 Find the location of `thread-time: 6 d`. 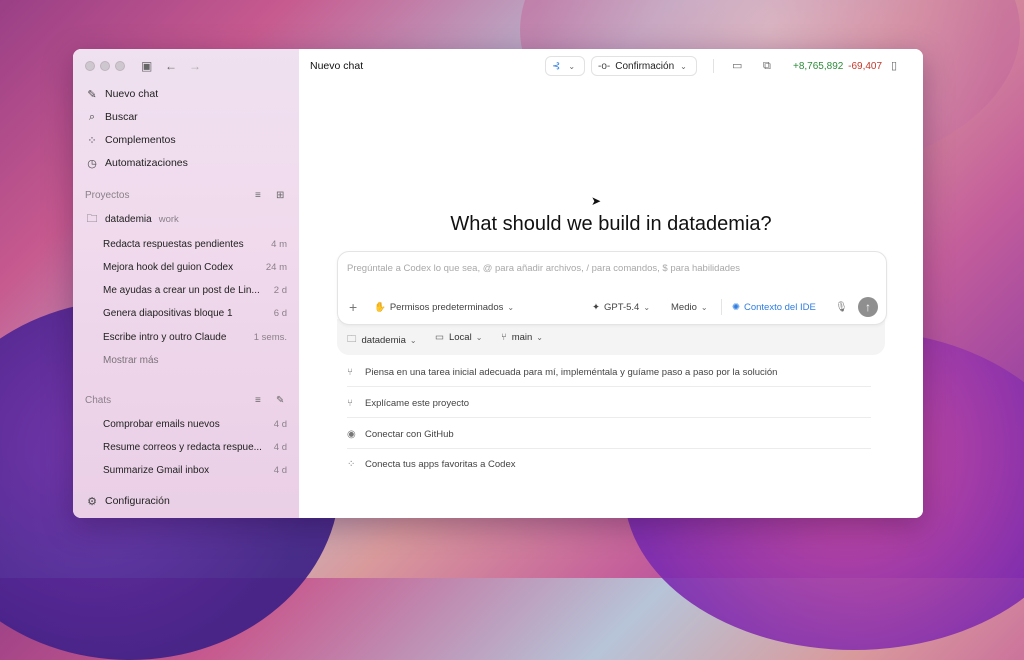

thread-time: 6 d is located at coordinates (280, 313).